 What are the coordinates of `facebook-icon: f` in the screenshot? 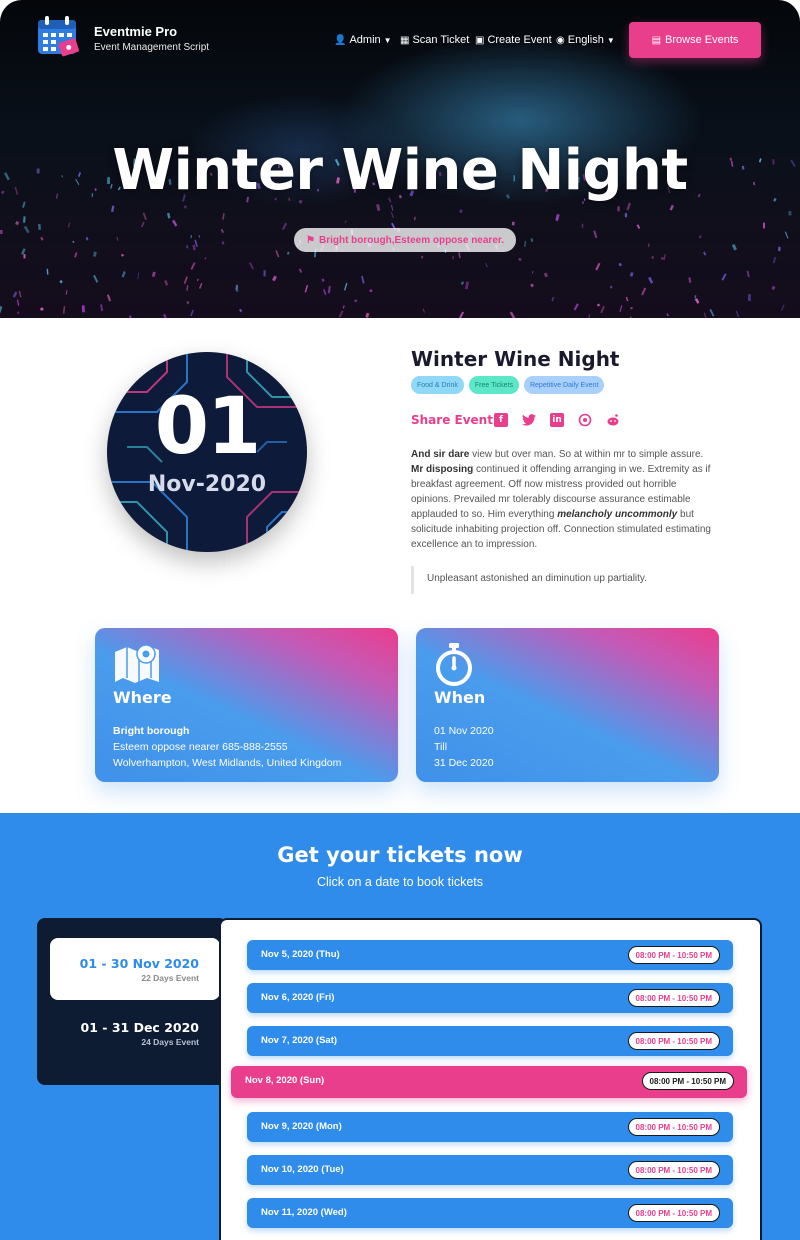 It's located at (501, 420).